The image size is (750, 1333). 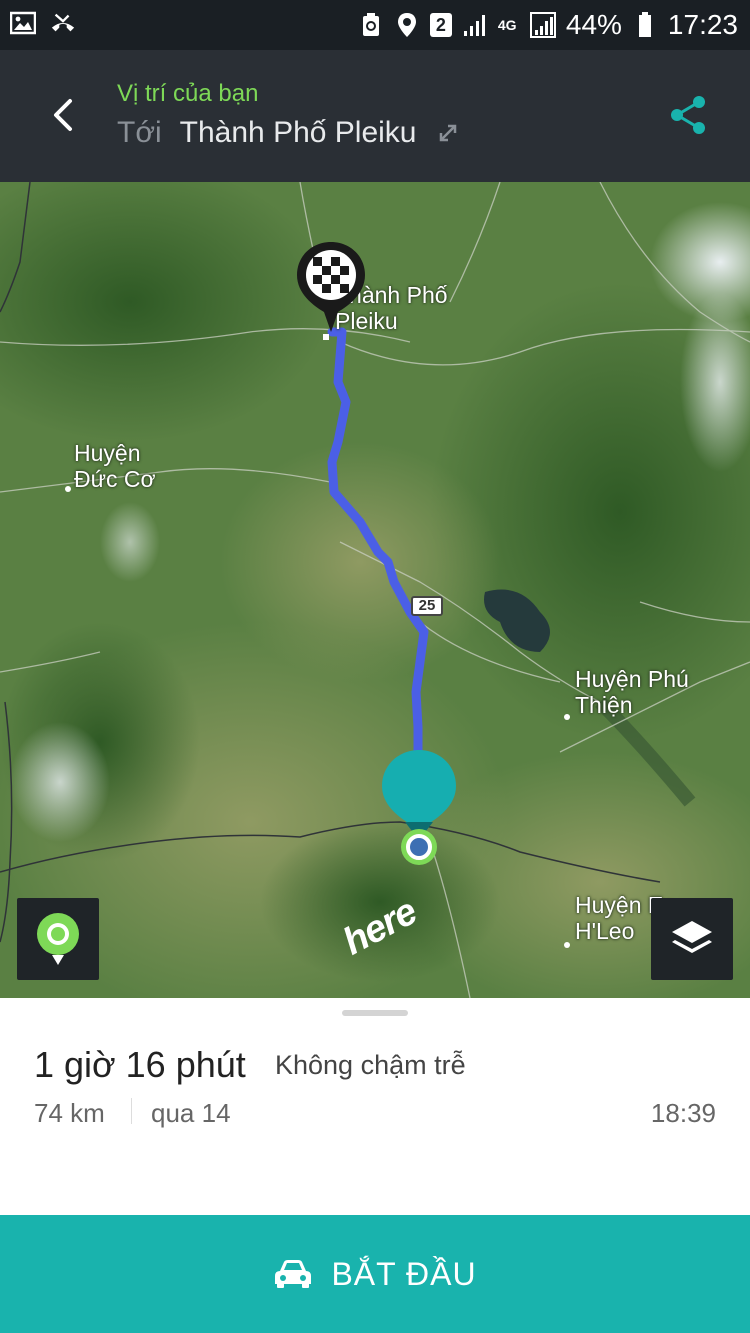 What do you see at coordinates (63, 23) in the screenshot?
I see `missed-call-icon` at bounding box center [63, 23].